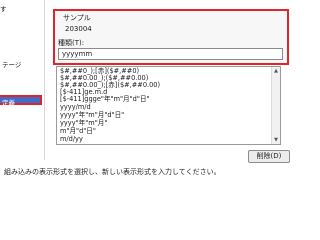 Image resolution: width=320 pixels, height=240 pixels. I want to click on sample-label: サンプル, so click(77, 18).